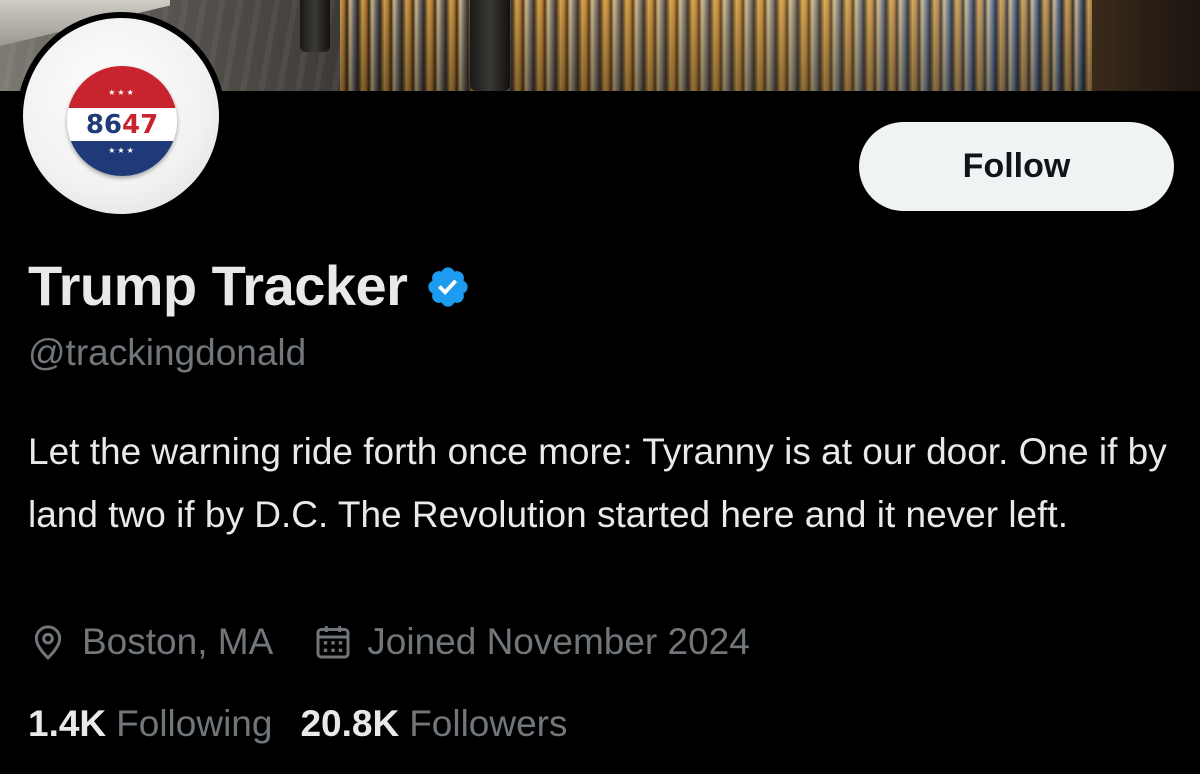 The image size is (1200, 774). What do you see at coordinates (122, 87) in the screenshot?
I see `badge-red-band` at bounding box center [122, 87].